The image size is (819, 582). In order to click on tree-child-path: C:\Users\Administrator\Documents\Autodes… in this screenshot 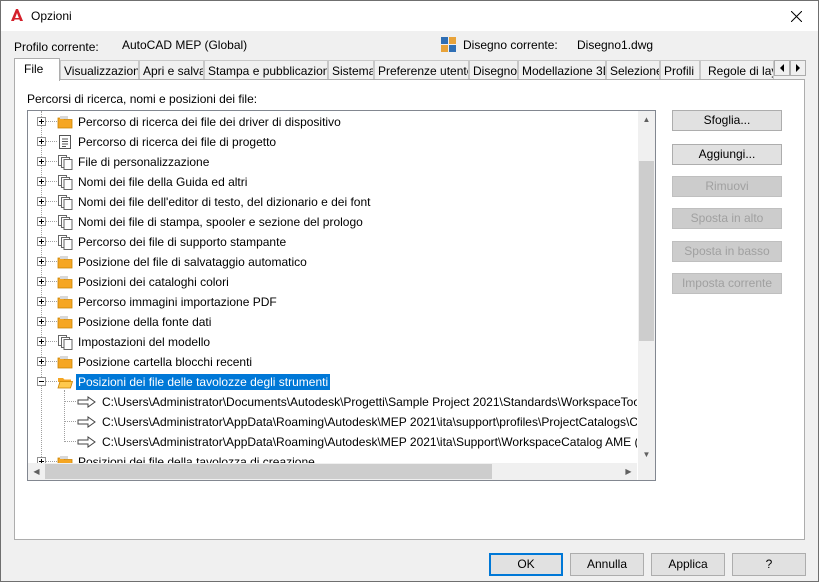, I will do `click(332, 402)`.